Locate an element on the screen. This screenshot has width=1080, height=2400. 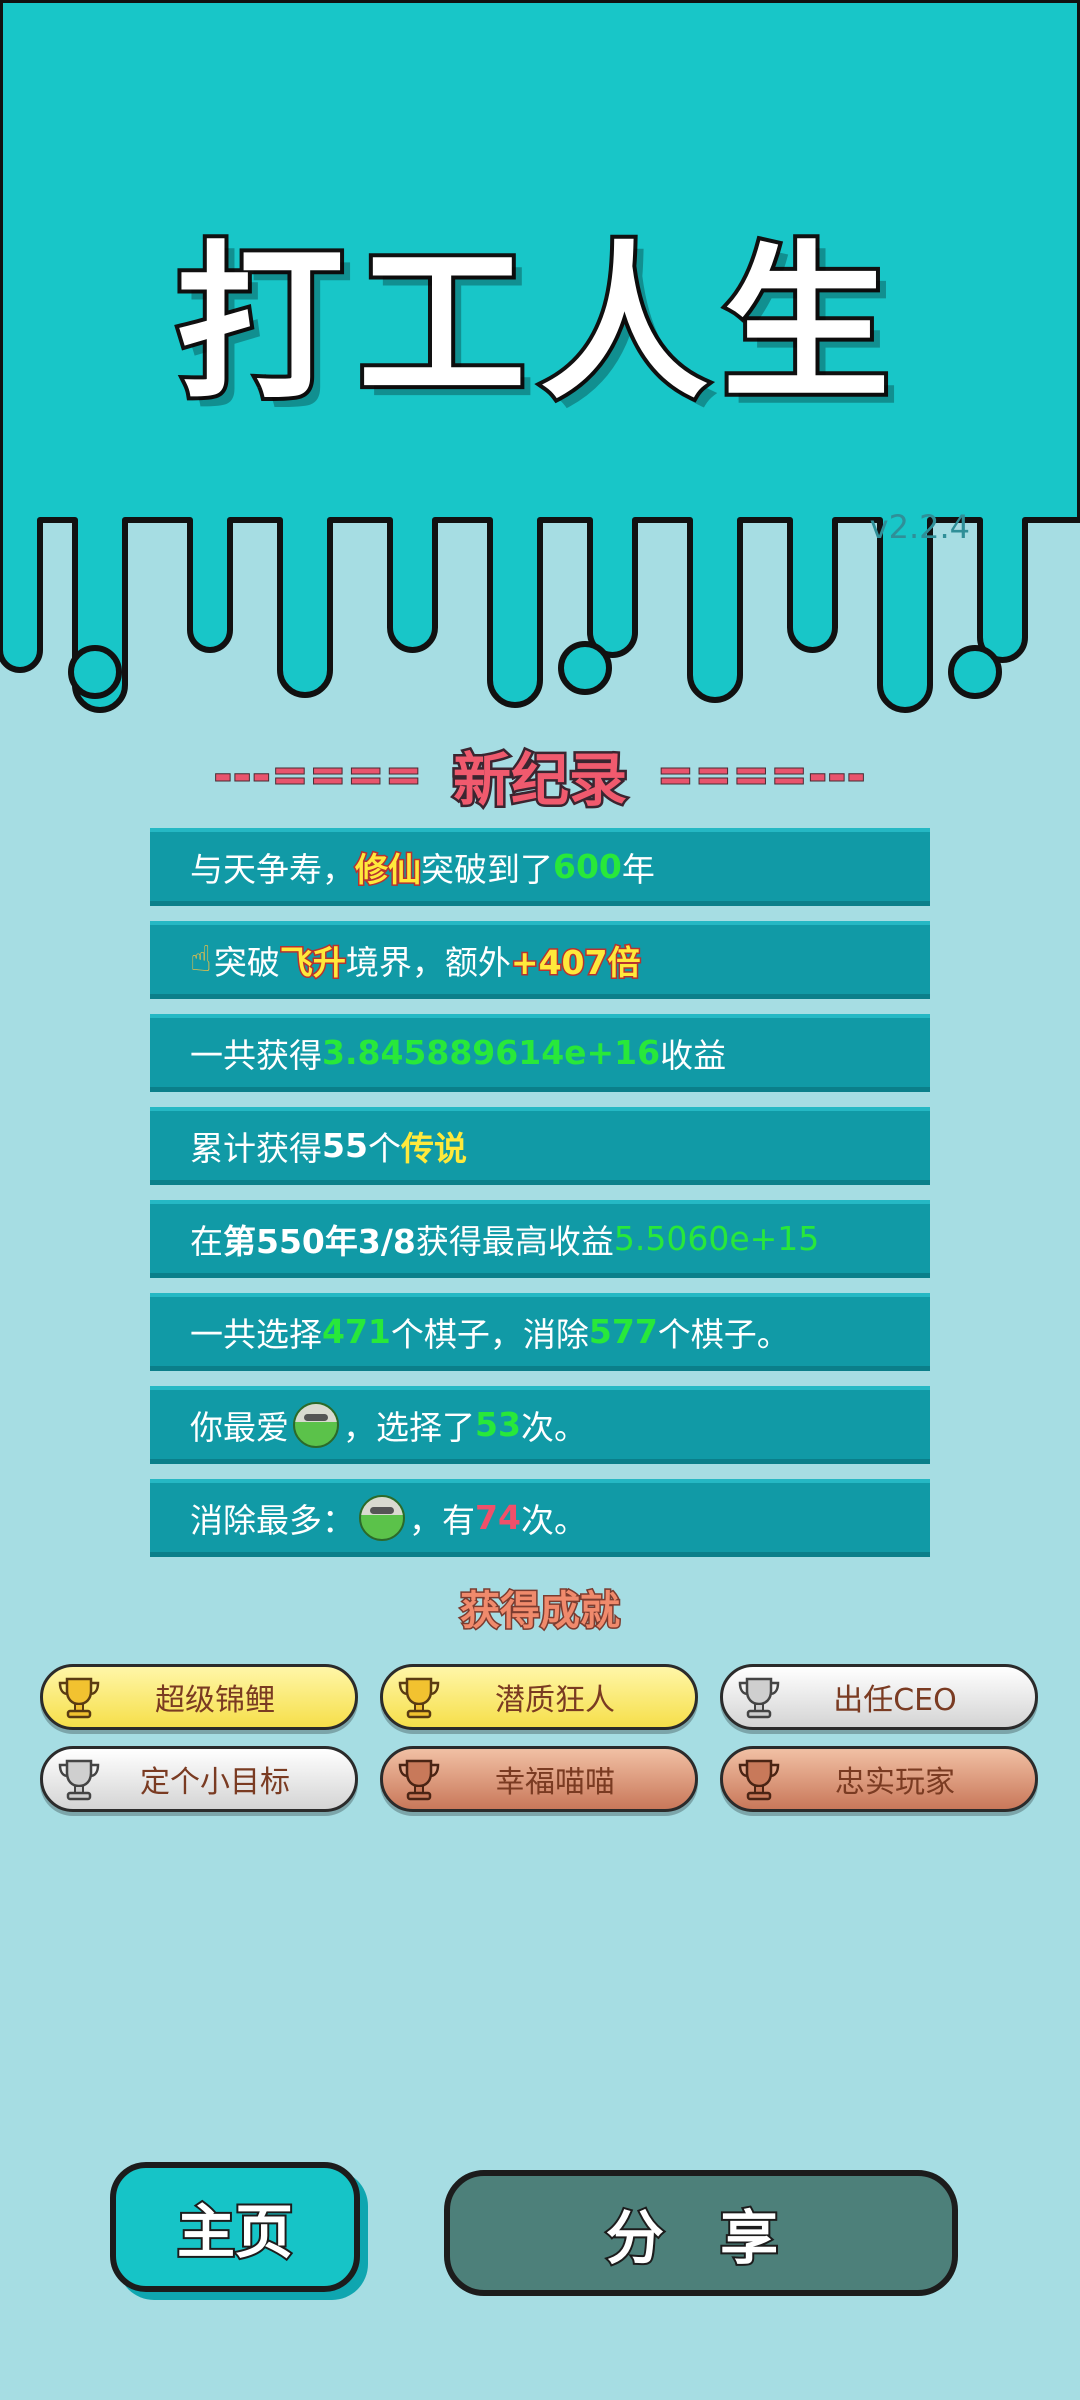
record-row-lifespan: 与天争寿， 修仙 突破到了 600 年 is located at coordinates (540, 867).